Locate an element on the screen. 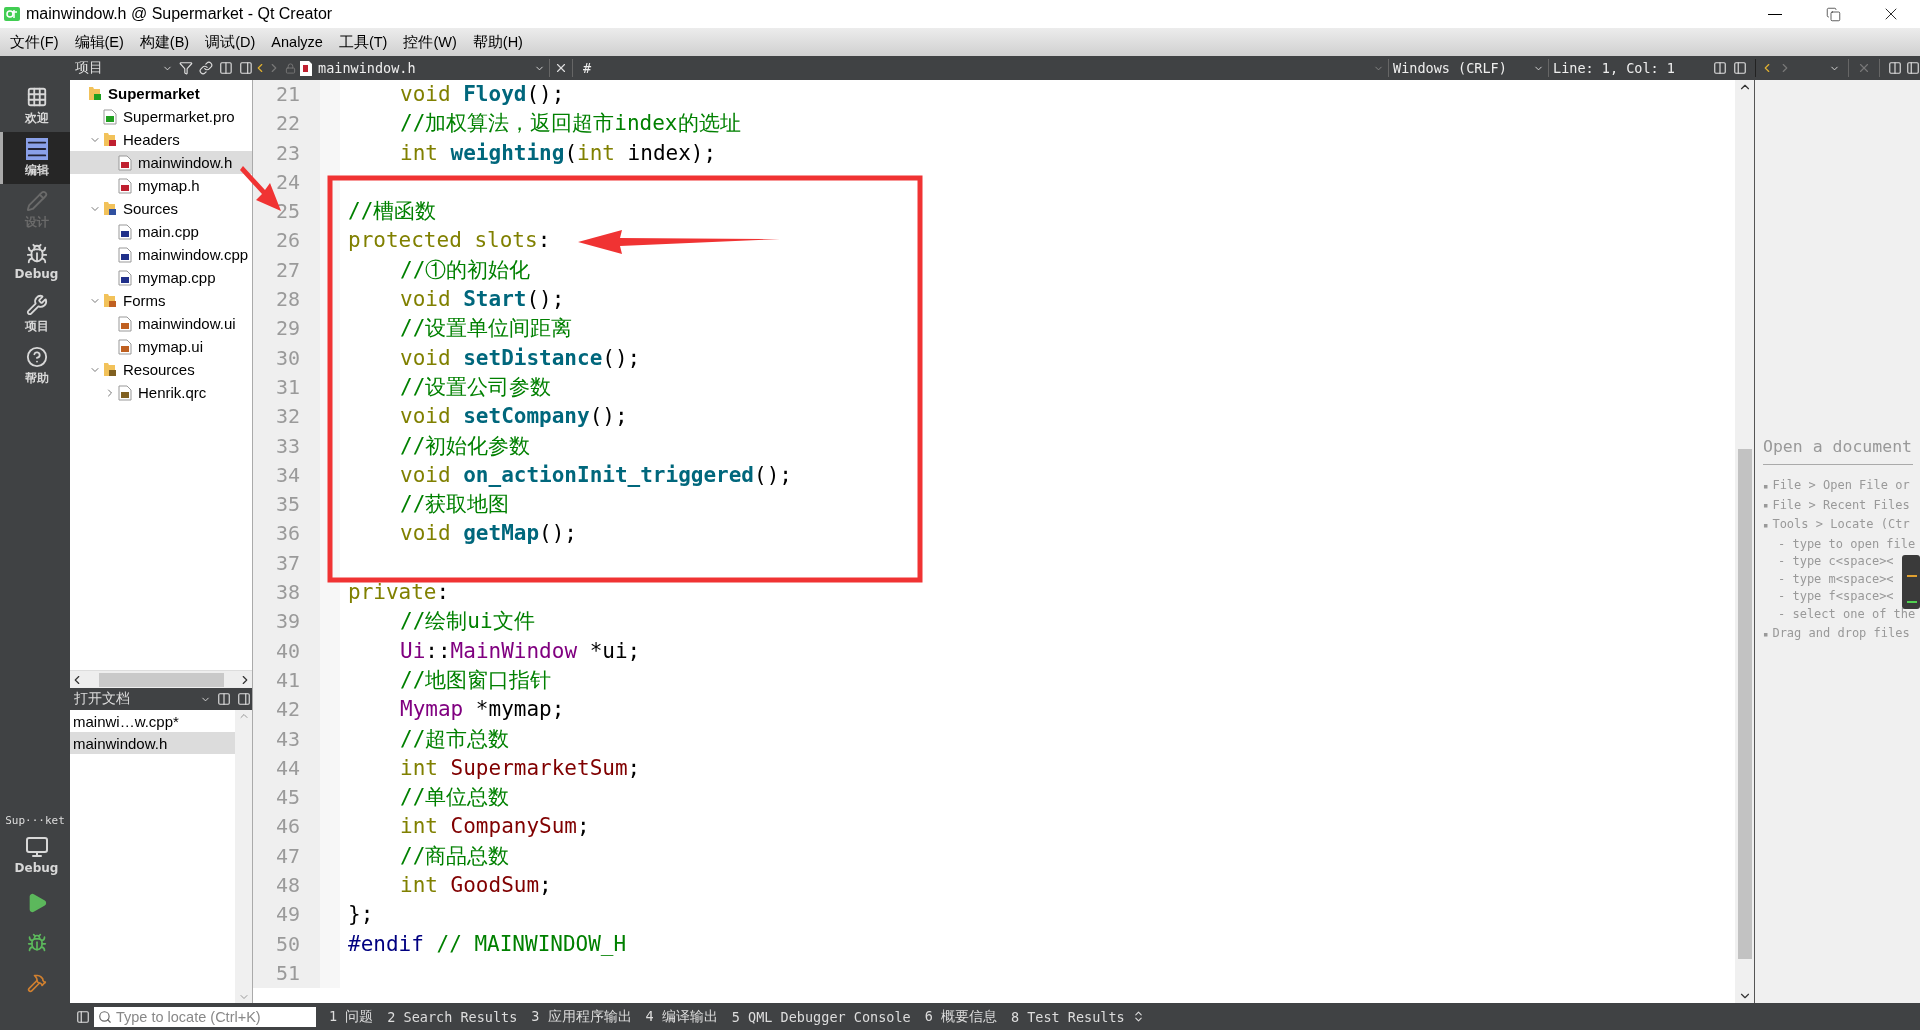 This screenshot has height=1030, width=1920. tree-item: Sources is located at coordinates (161, 208).